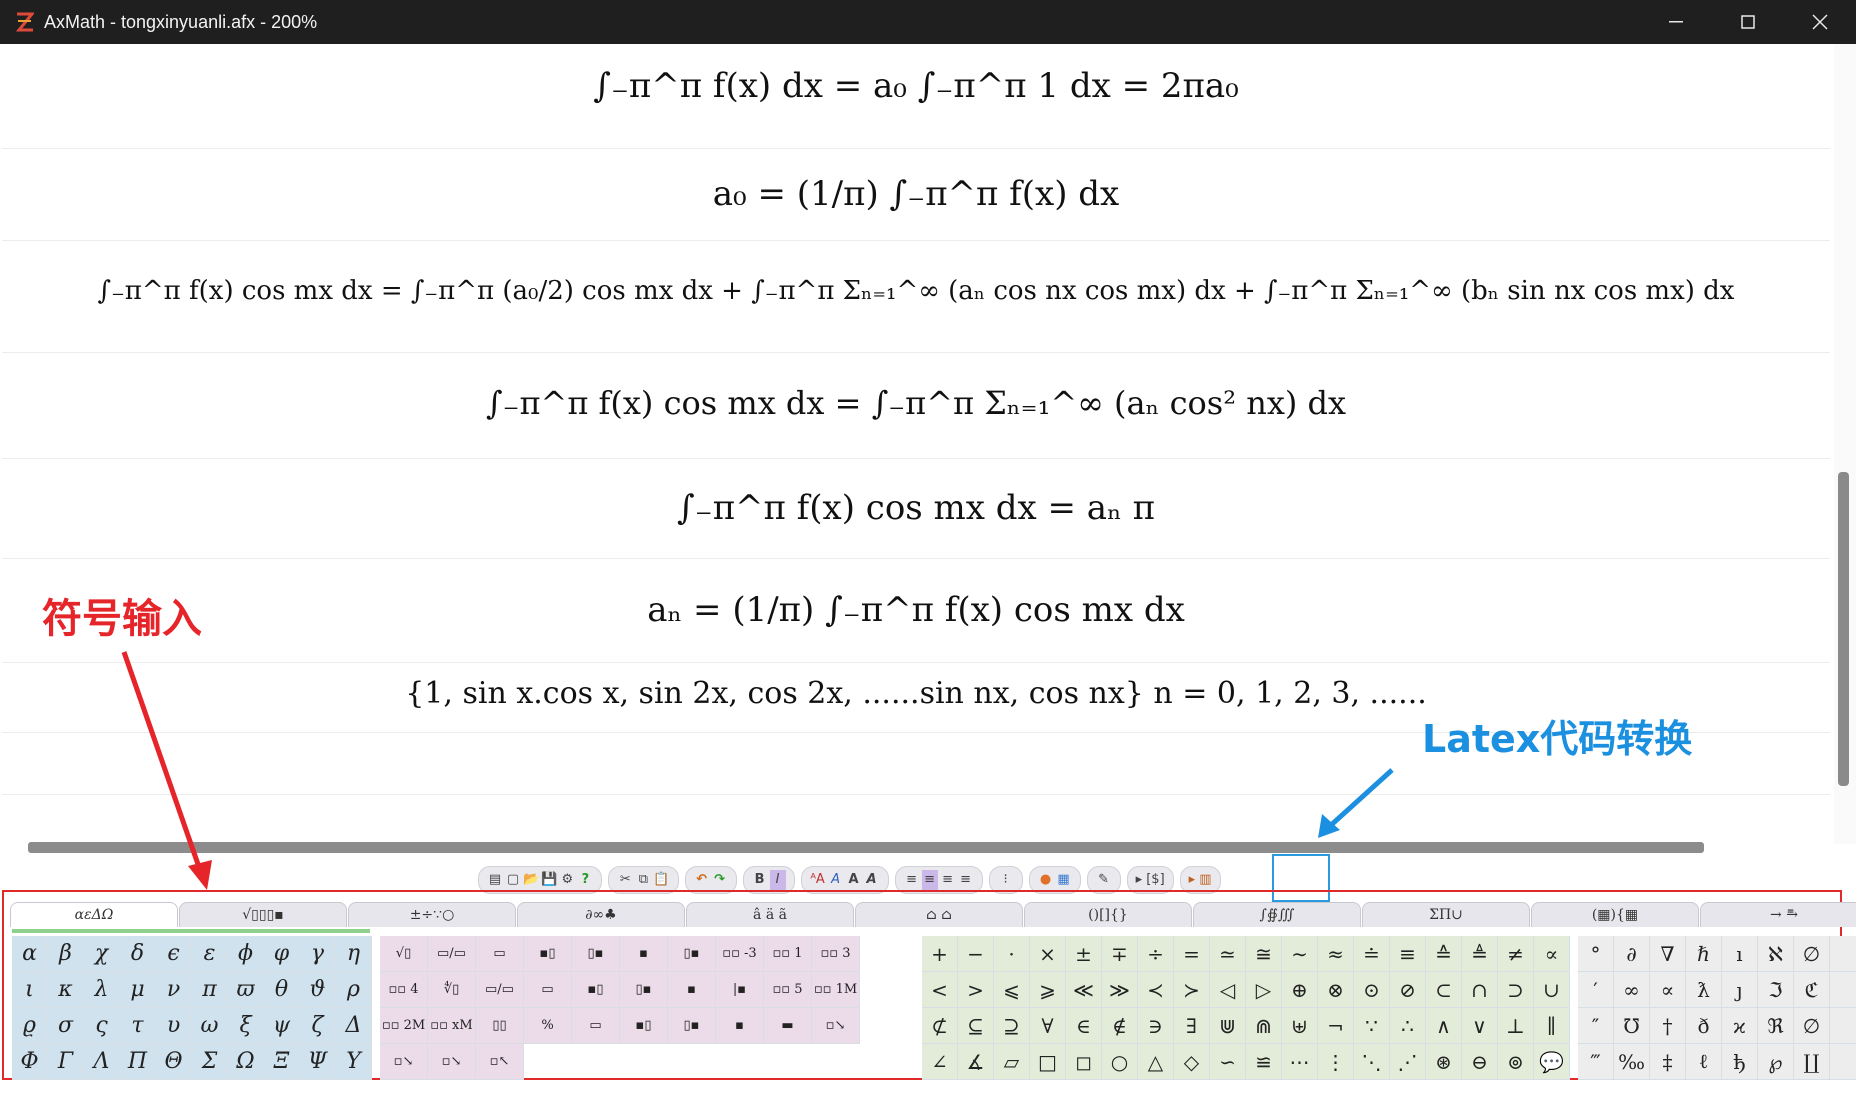  I want to click on misc-symbol-button: ′, so click(1596, 990).